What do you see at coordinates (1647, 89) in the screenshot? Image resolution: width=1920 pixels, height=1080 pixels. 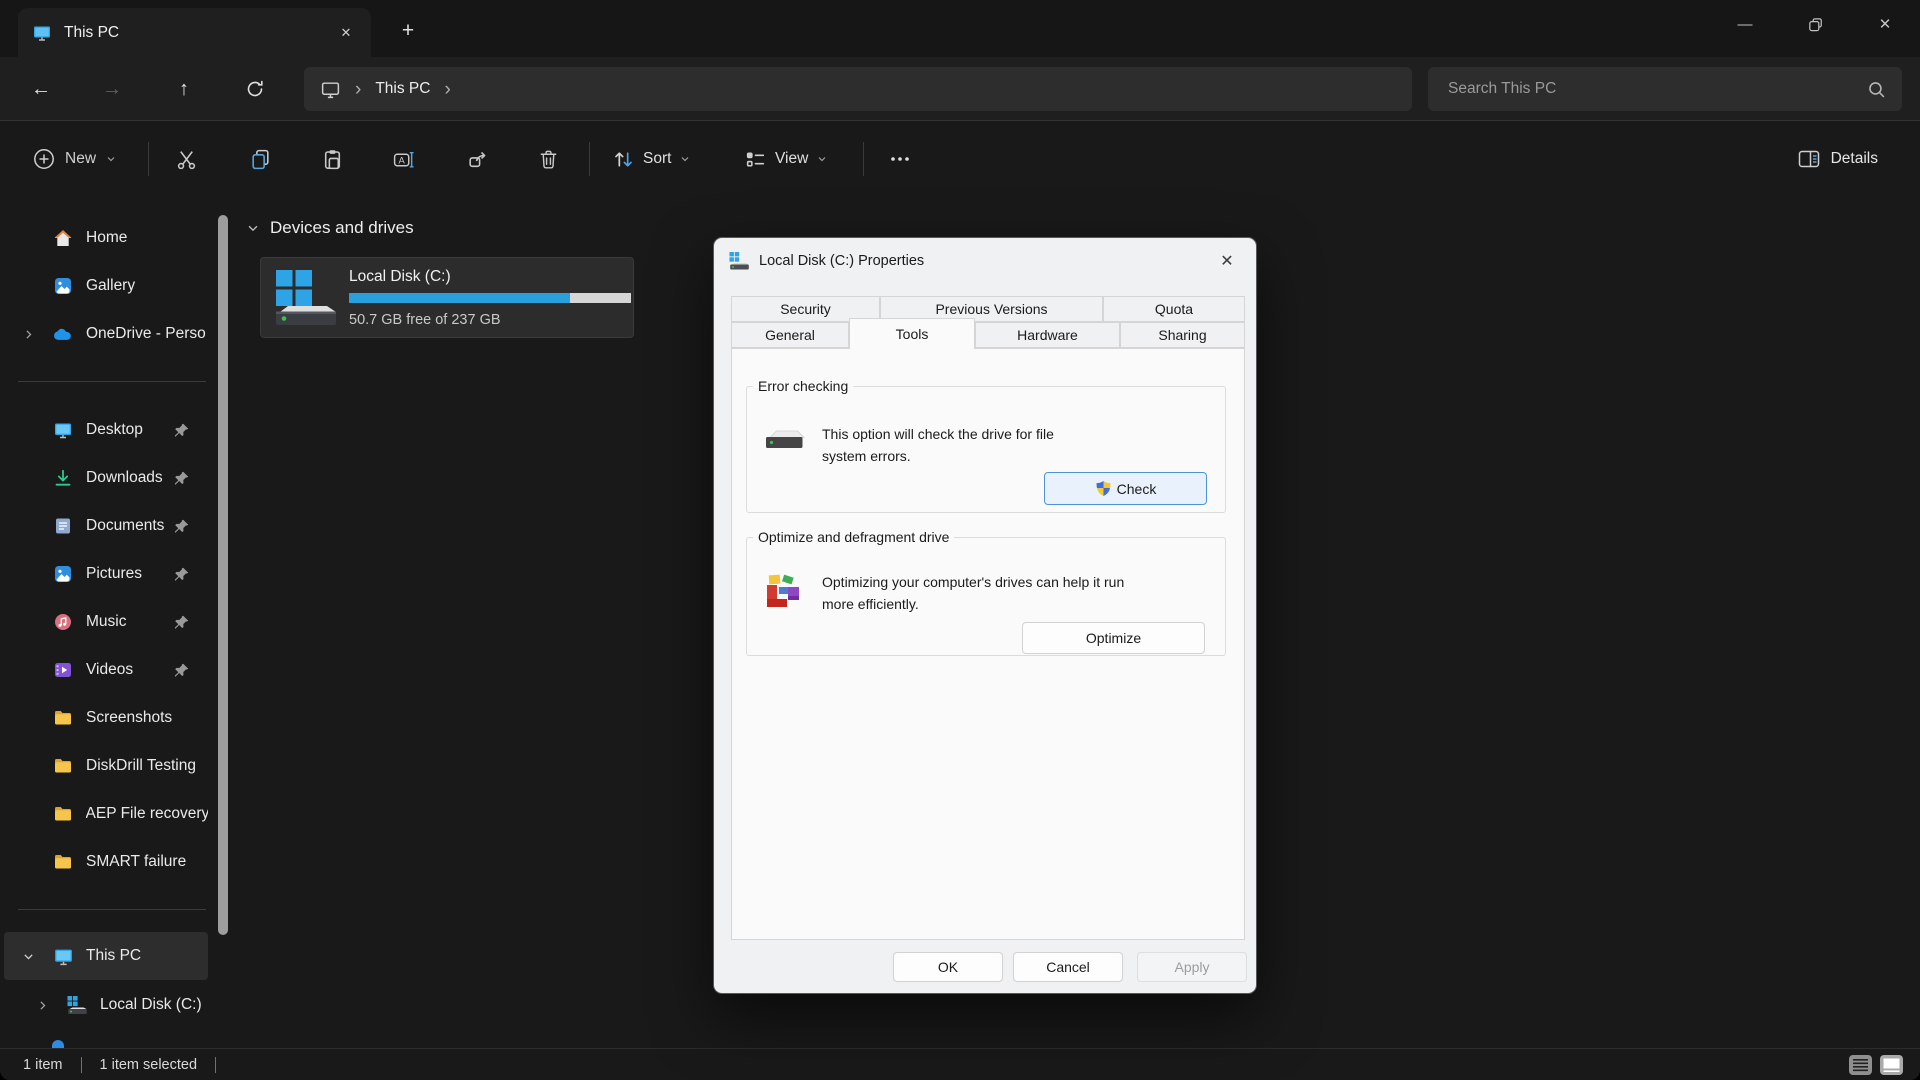 I see `search-input` at bounding box center [1647, 89].